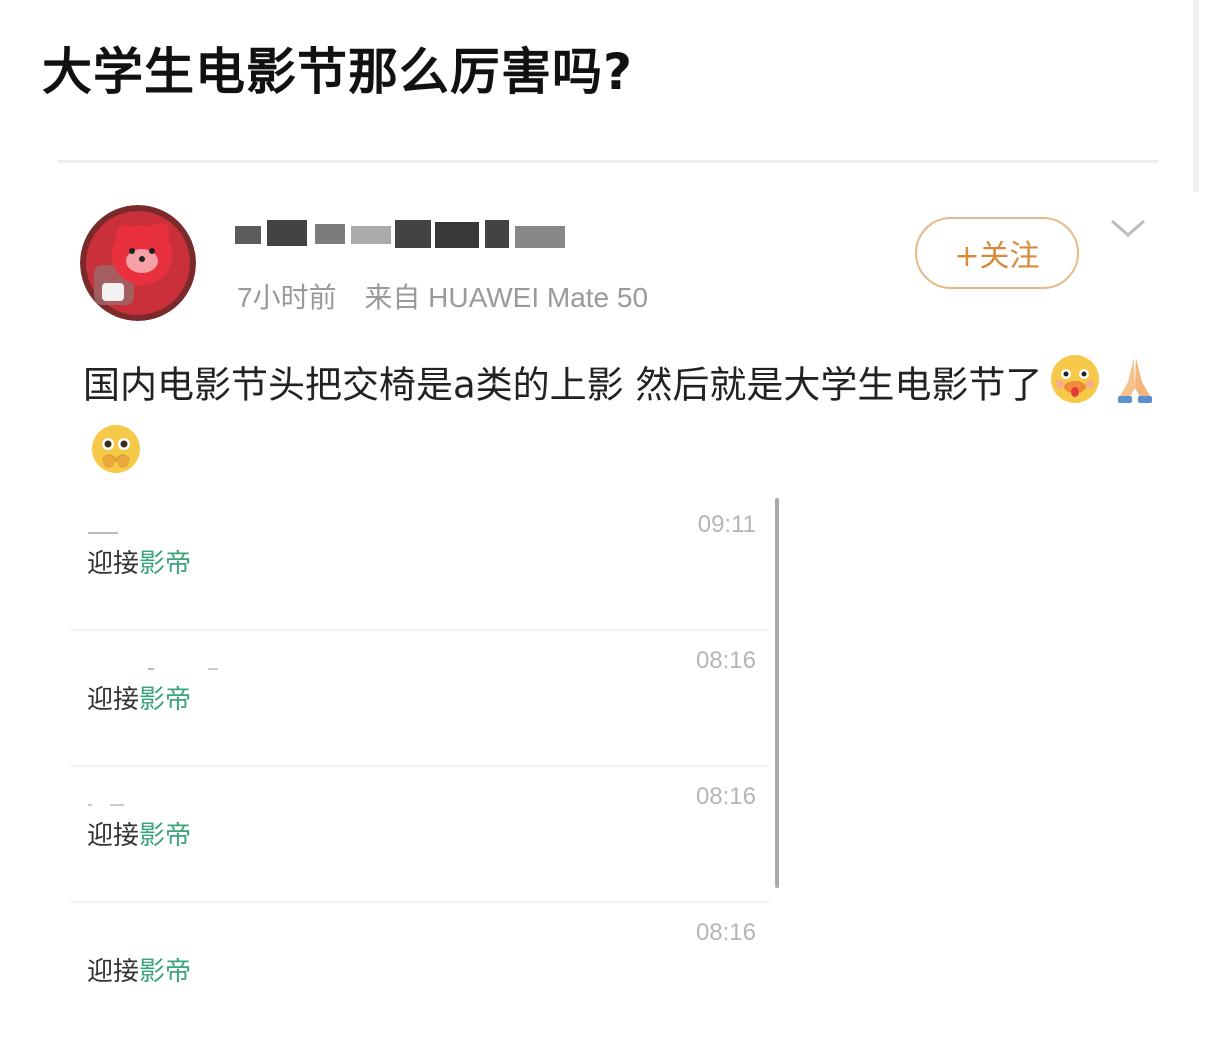  Describe the element at coordinates (1135, 387) in the screenshot. I see `folded-hands-emoji-icon` at that location.